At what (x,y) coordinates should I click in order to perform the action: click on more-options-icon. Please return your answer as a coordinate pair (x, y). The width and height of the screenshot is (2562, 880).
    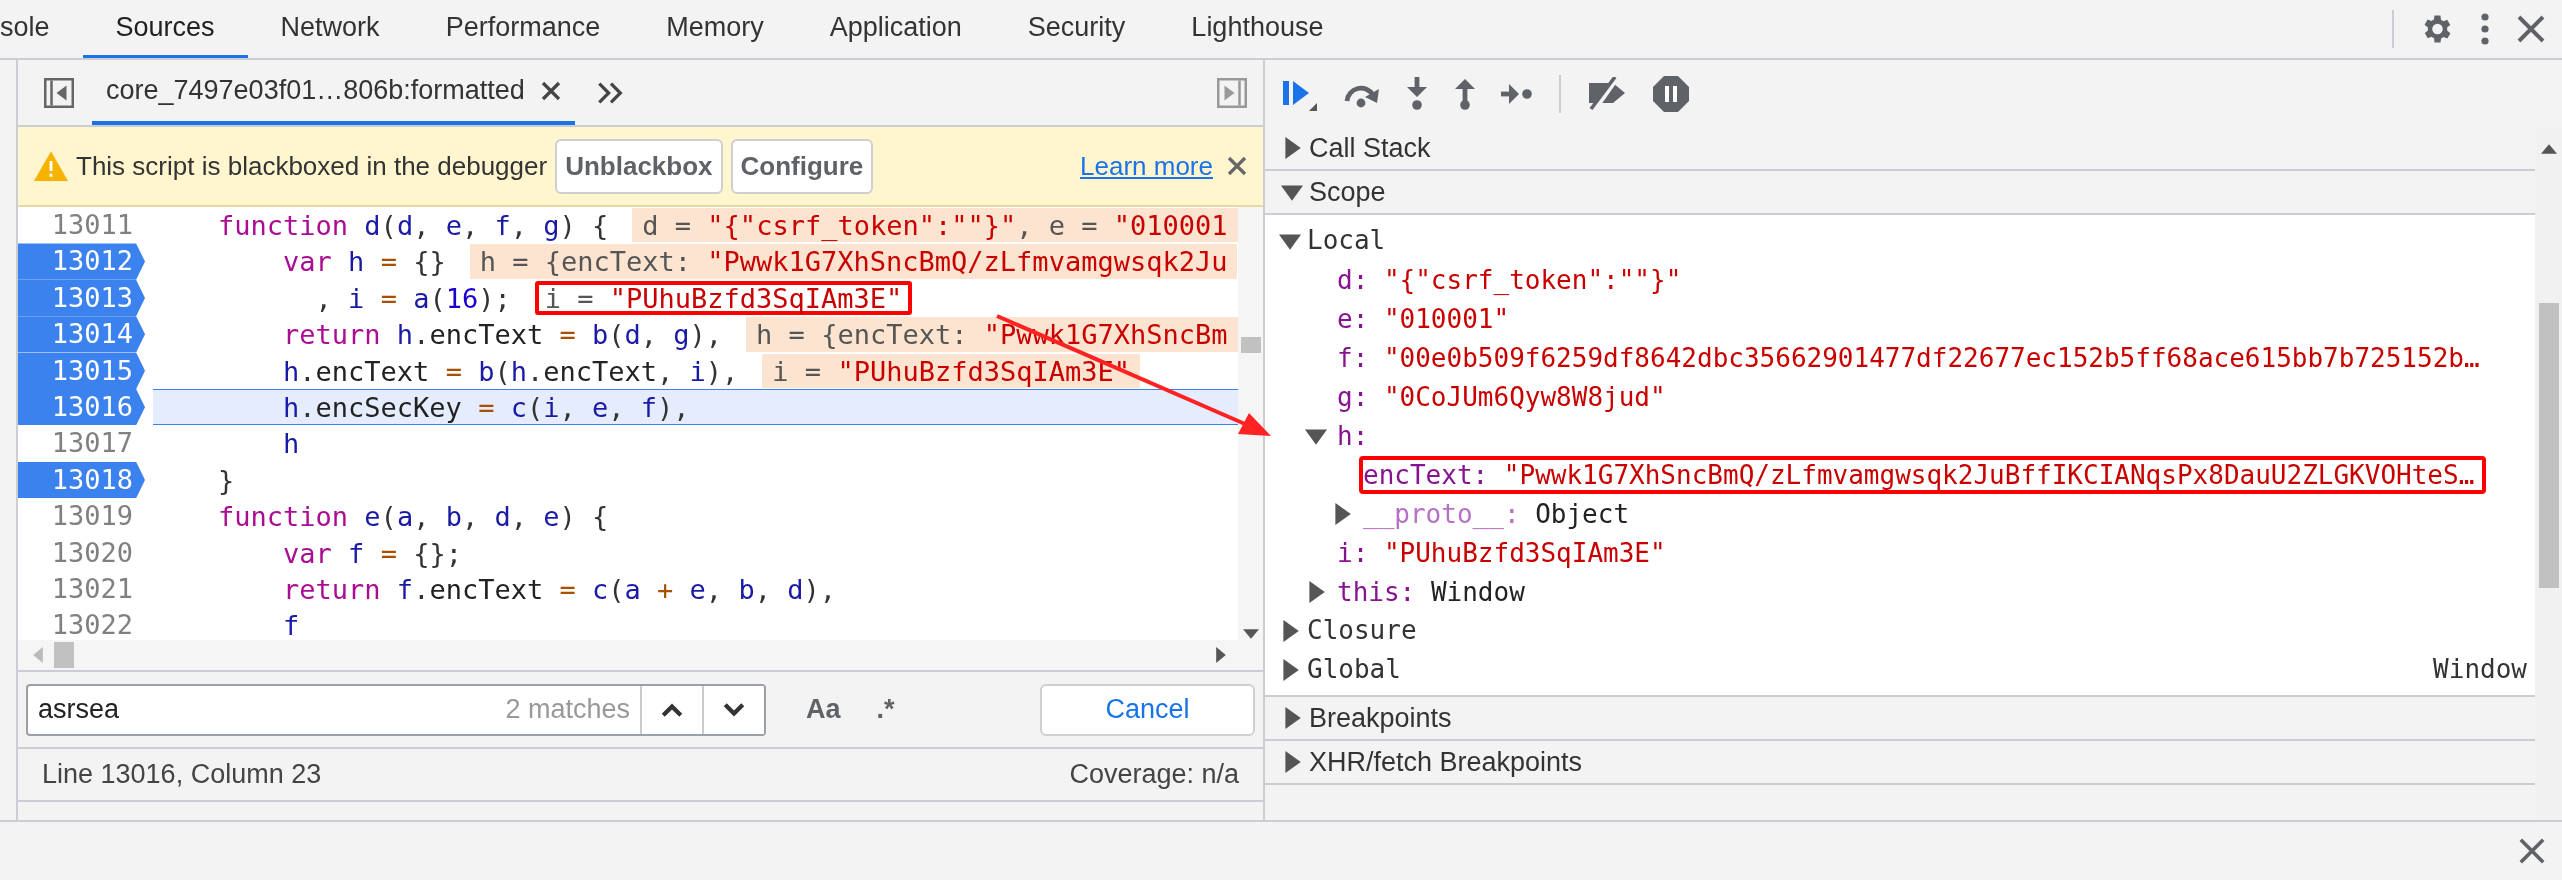
    Looking at the image, I should click on (2485, 29).